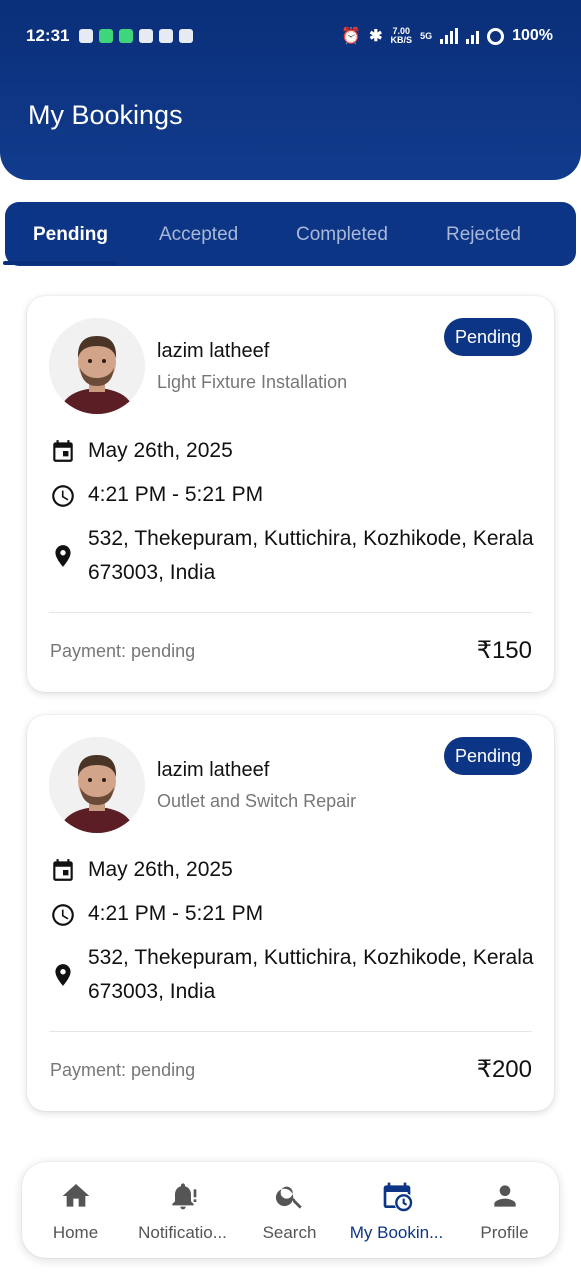  I want to click on status-indicators: ⏰ ✱ 7.00 KB/S 5G 100%, so click(447, 36).